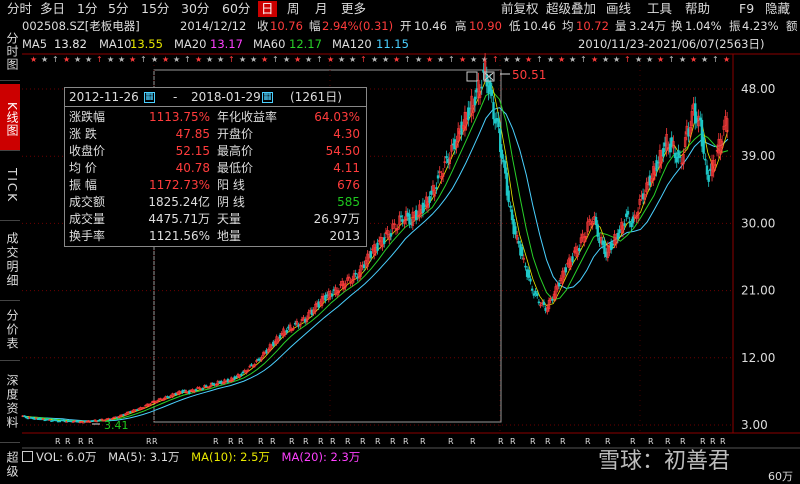  I want to click on tab-1min: 1分, so click(87, 9).